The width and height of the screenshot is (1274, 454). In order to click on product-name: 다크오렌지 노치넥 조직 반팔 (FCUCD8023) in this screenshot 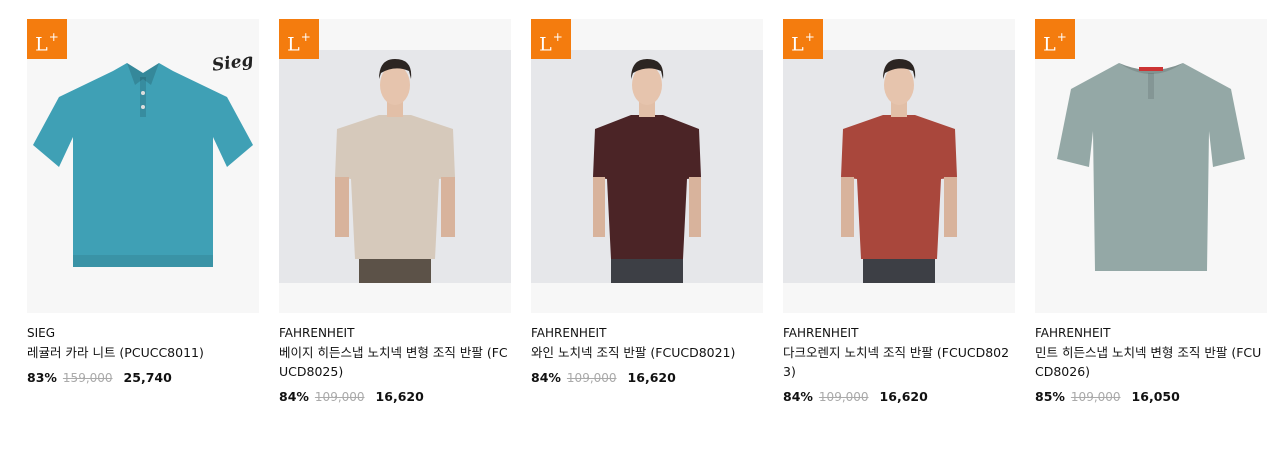, I will do `click(899, 362)`.